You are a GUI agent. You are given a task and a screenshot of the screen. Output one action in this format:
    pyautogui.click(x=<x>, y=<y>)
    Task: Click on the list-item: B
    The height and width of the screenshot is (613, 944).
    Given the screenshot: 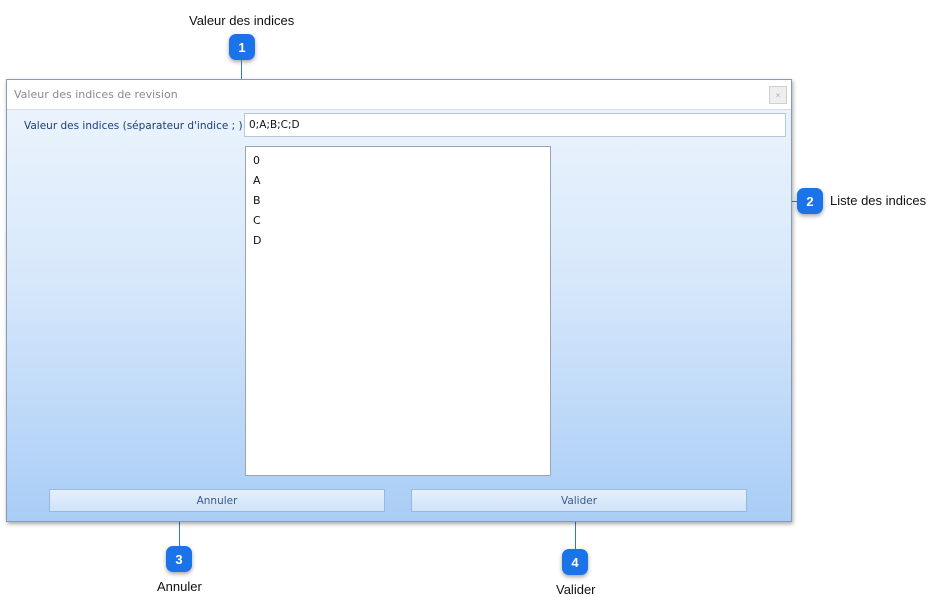 What is the action you would take?
    pyautogui.click(x=398, y=201)
    